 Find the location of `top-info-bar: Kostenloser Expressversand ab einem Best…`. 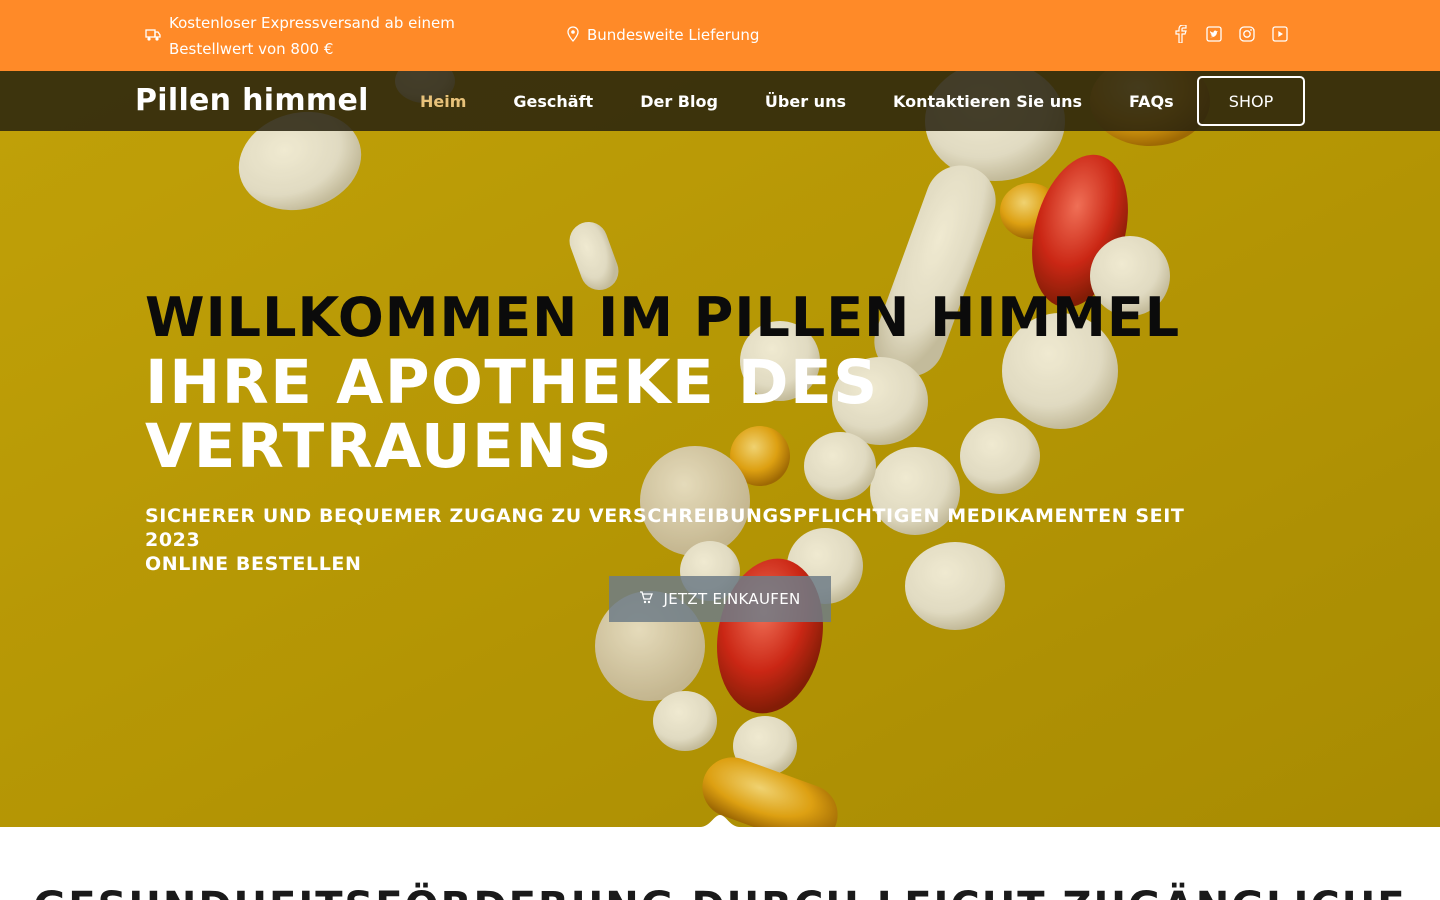

top-info-bar: Kostenloser Expressversand ab einem Best… is located at coordinates (720, 35).